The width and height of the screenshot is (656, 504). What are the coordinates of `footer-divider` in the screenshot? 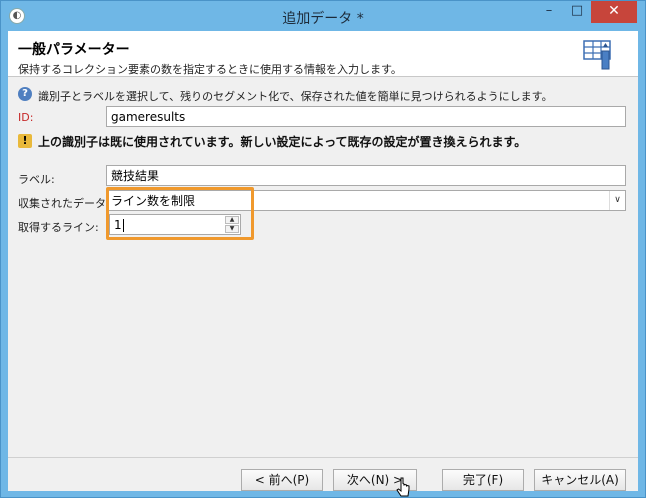 It's located at (323, 457).